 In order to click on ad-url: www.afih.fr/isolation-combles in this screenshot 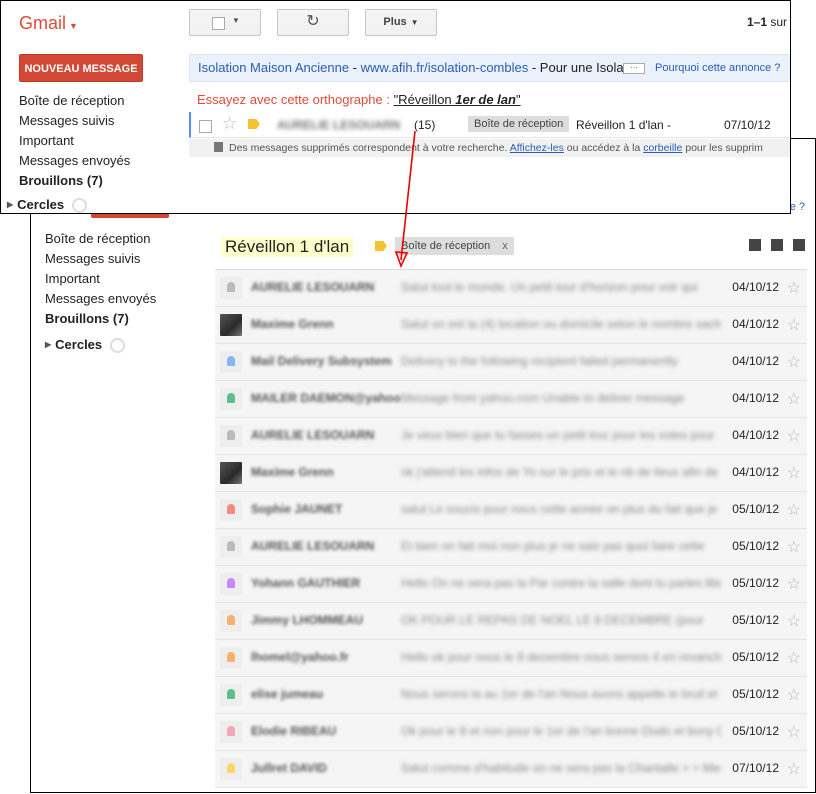, I will do `click(445, 67)`.